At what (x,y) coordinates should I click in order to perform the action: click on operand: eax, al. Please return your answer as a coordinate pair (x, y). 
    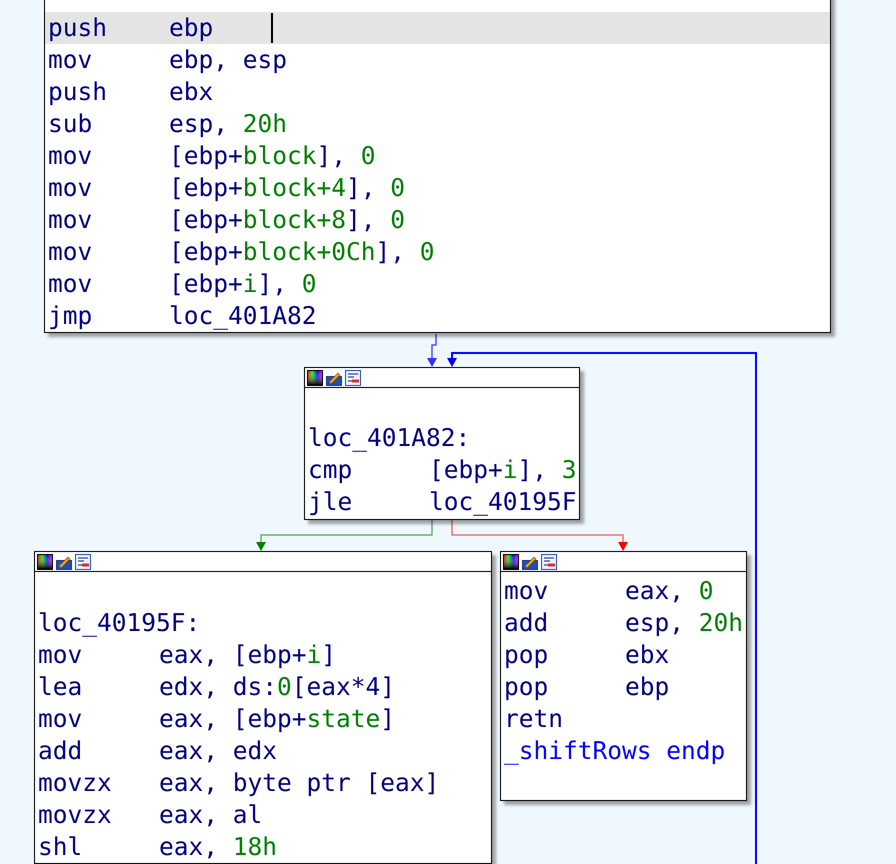
    Looking at the image, I should click on (210, 815).